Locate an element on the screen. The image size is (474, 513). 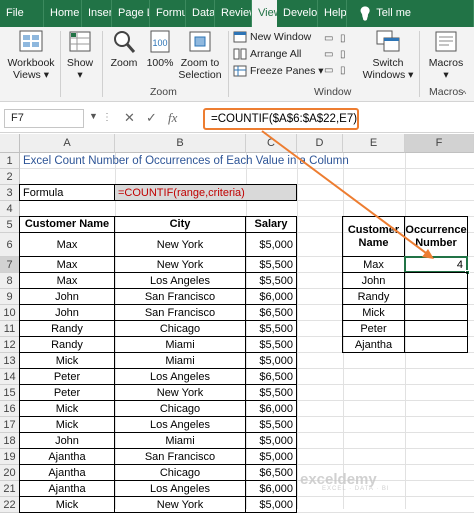
workbook-views-button: Workbook Views ▾ is located at coordinates (31, 55).